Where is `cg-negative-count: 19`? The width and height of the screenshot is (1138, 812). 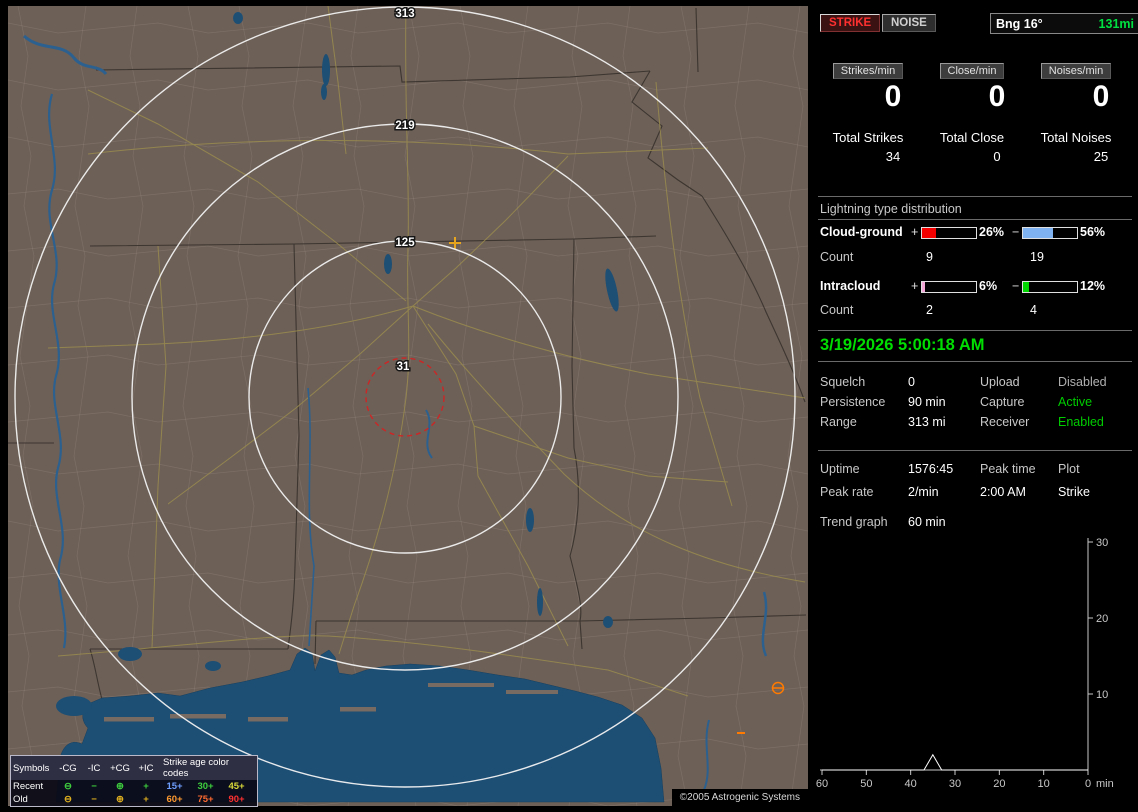
cg-negative-count: 19 is located at coordinates (1037, 257).